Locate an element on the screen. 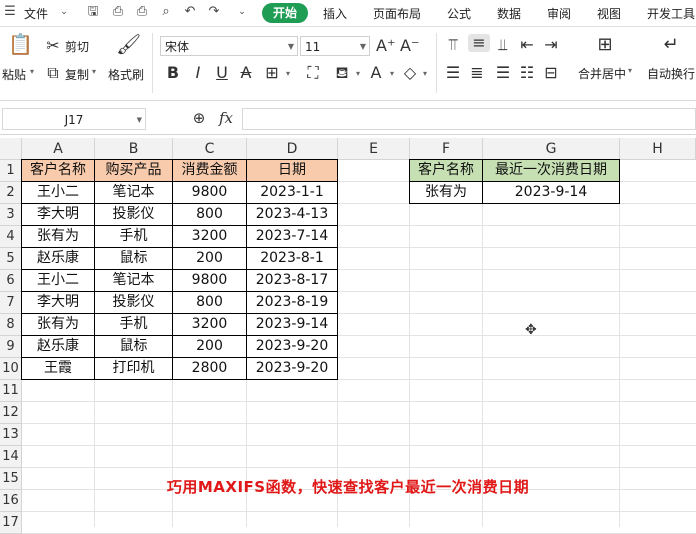  font-color-icon: A is located at coordinates (376, 73).